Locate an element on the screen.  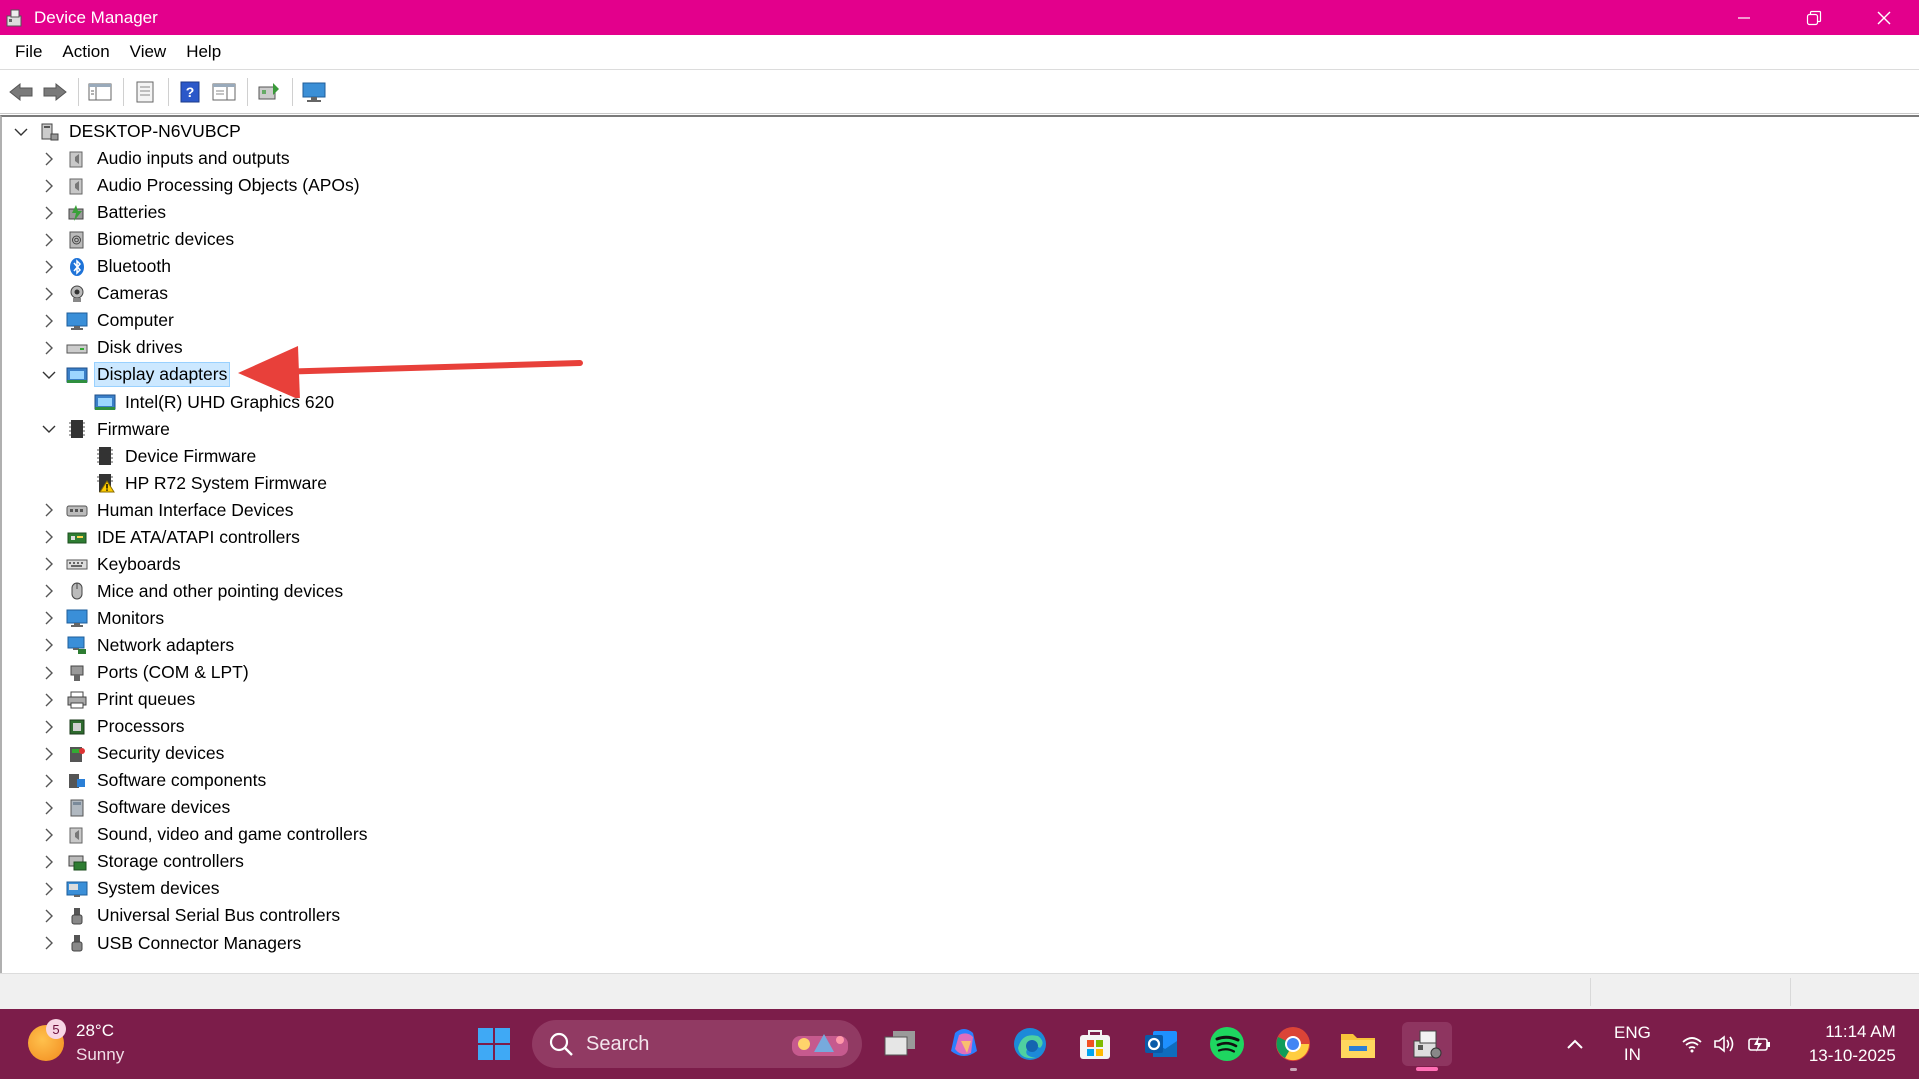
close-button is located at coordinates (1884, 17).